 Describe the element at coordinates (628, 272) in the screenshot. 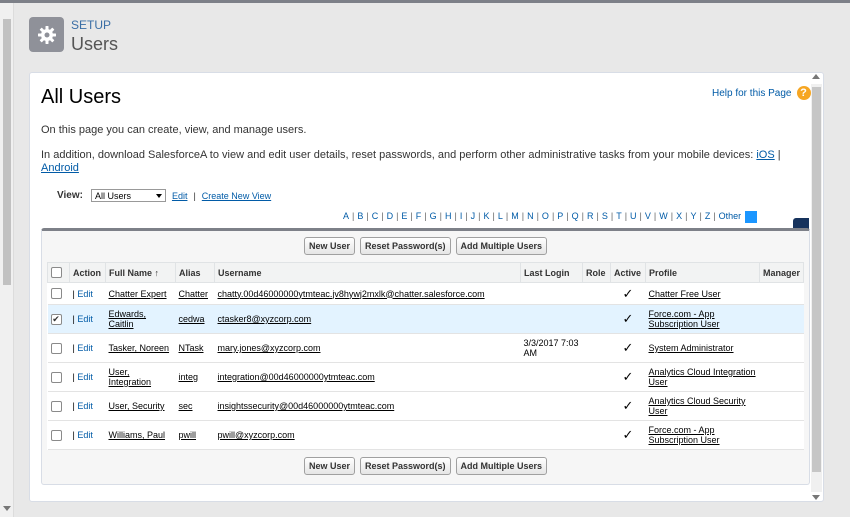

I see `column-header-active: Active` at that location.